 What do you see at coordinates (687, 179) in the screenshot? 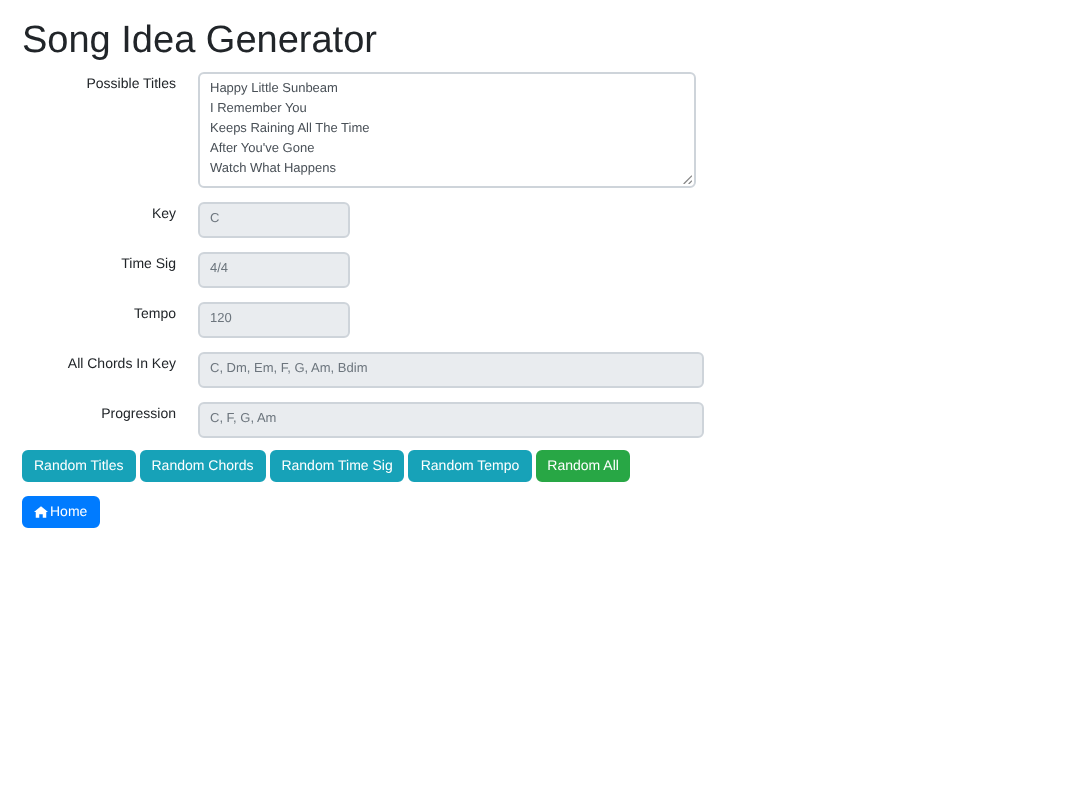
I see `resize-grip-icon` at bounding box center [687, 179].